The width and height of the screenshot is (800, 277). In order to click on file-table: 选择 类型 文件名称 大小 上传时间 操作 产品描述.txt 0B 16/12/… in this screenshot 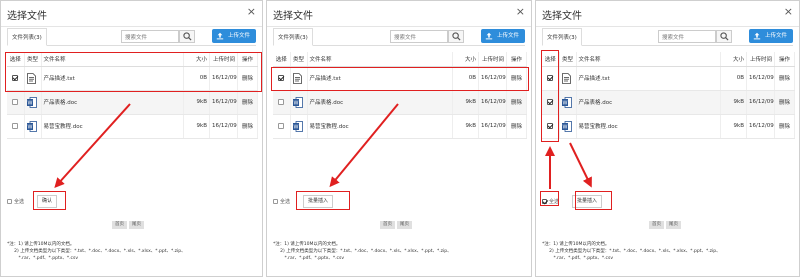, I will do `click(400, 95)`.